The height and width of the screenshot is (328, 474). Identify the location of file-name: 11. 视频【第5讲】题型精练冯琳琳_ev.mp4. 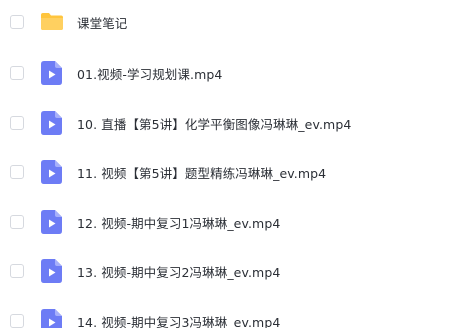
(202, 173).